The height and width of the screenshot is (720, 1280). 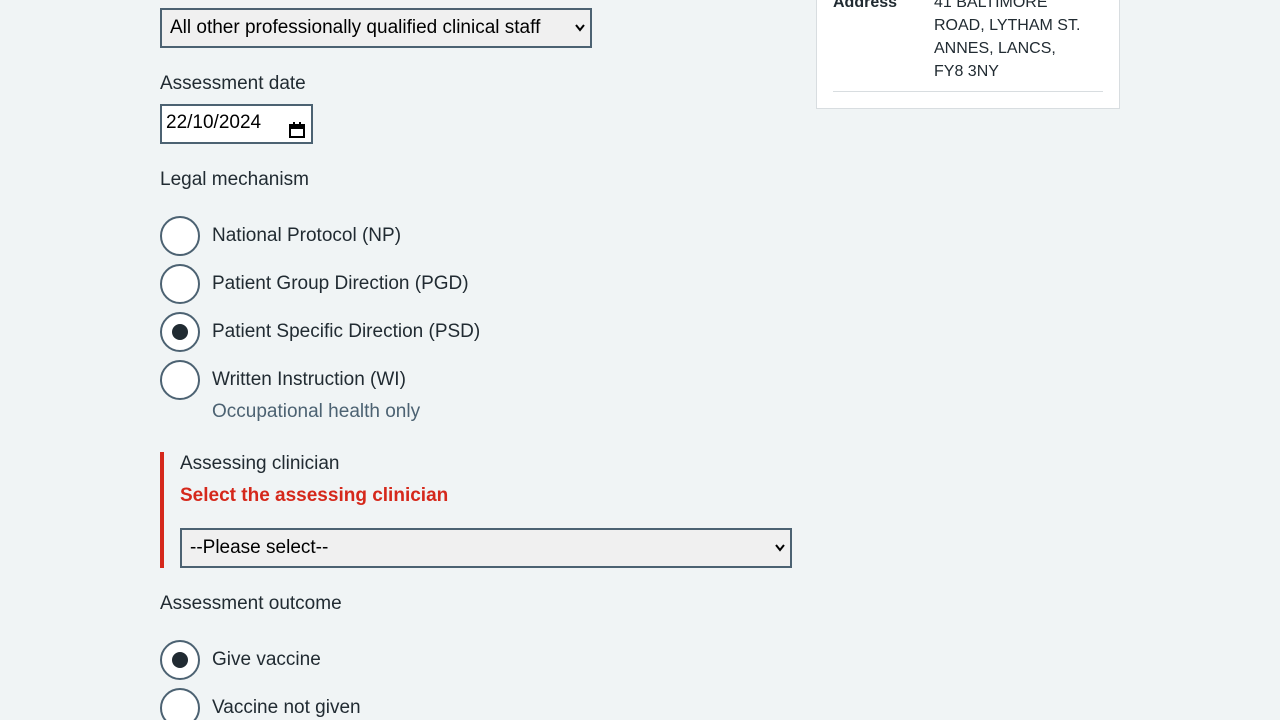 What do you see at coordinates (233, 83) in the screenshot?
I see `assessment-date-label: Assessment date` at bounding box center [233, 83].